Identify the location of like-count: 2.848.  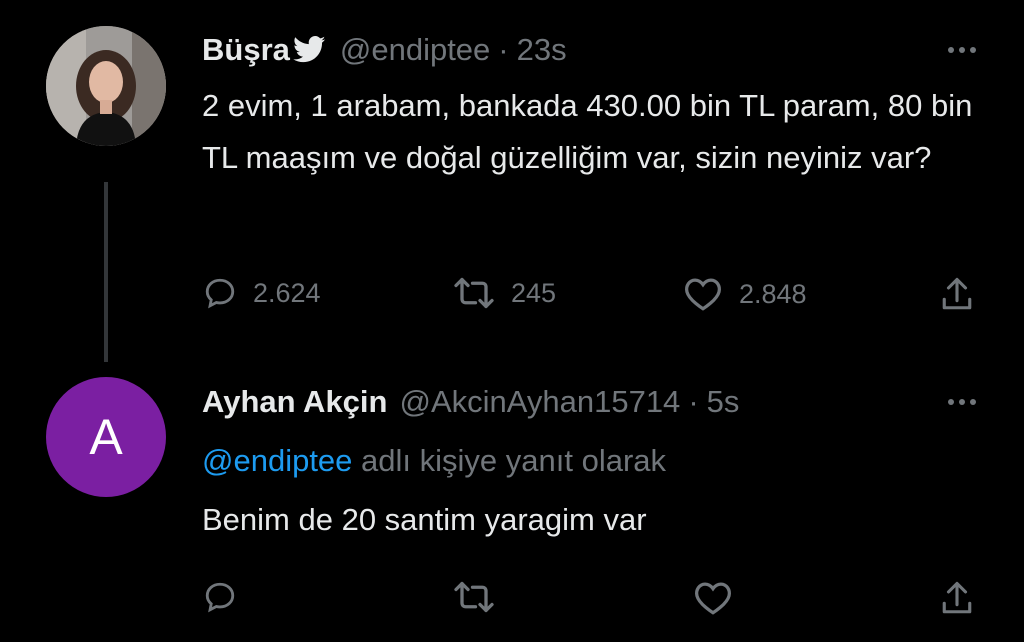
(773, 293).